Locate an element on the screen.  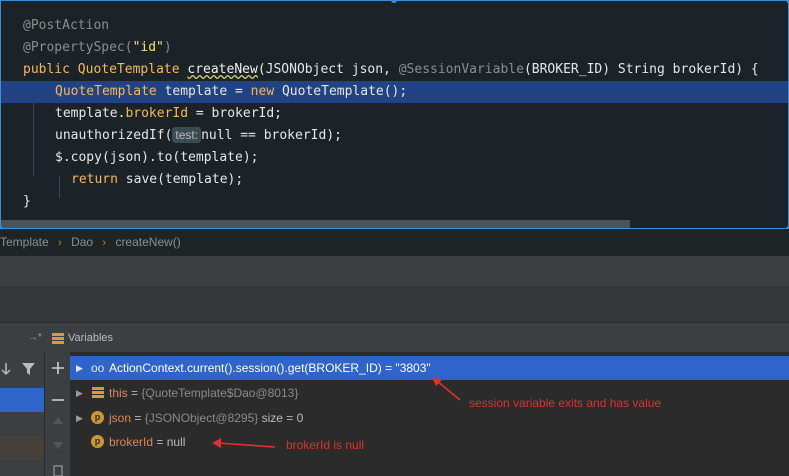
note-session-variable: session variable exits and has value is located at coordinates (565, 403).